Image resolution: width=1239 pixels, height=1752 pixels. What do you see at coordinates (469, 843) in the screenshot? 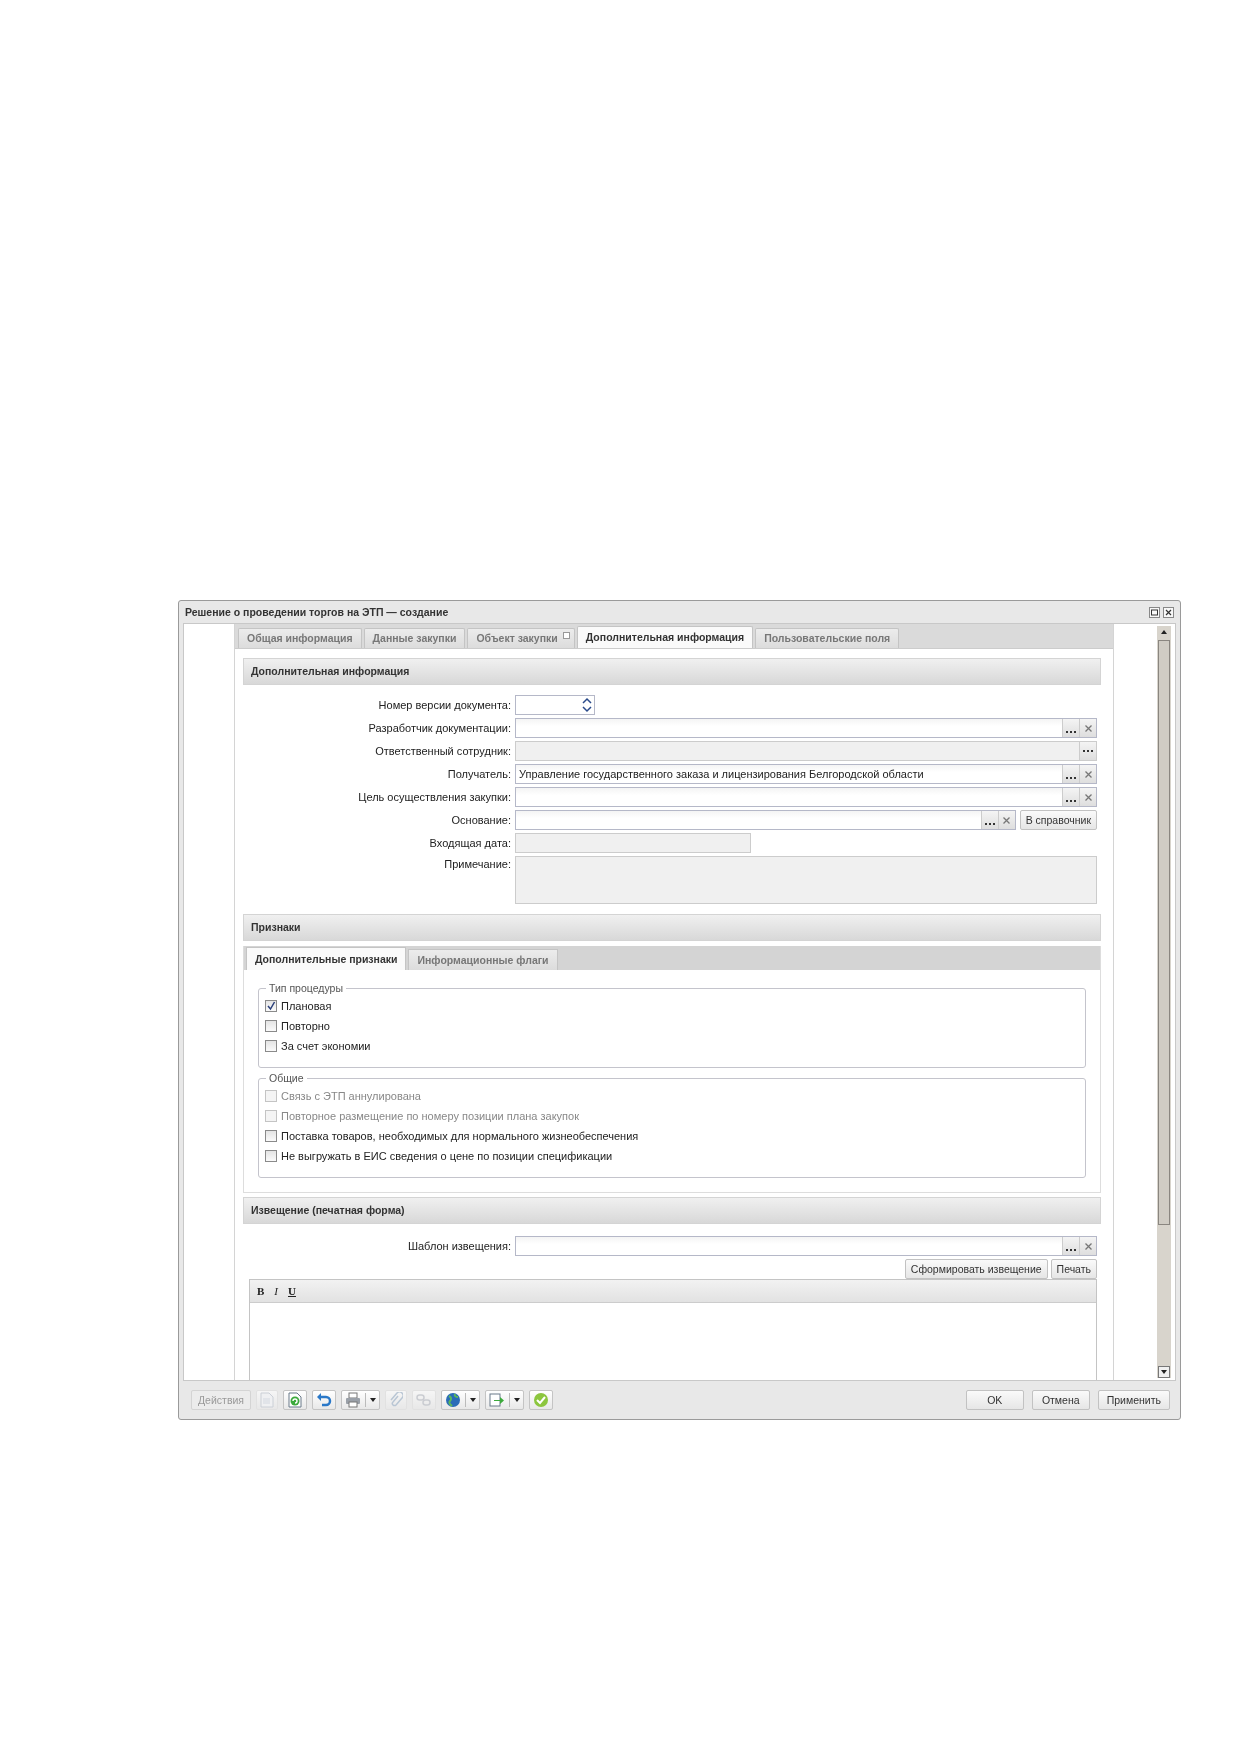
I see `field-label: Входящая дата:` at bounding box center [469, 843].